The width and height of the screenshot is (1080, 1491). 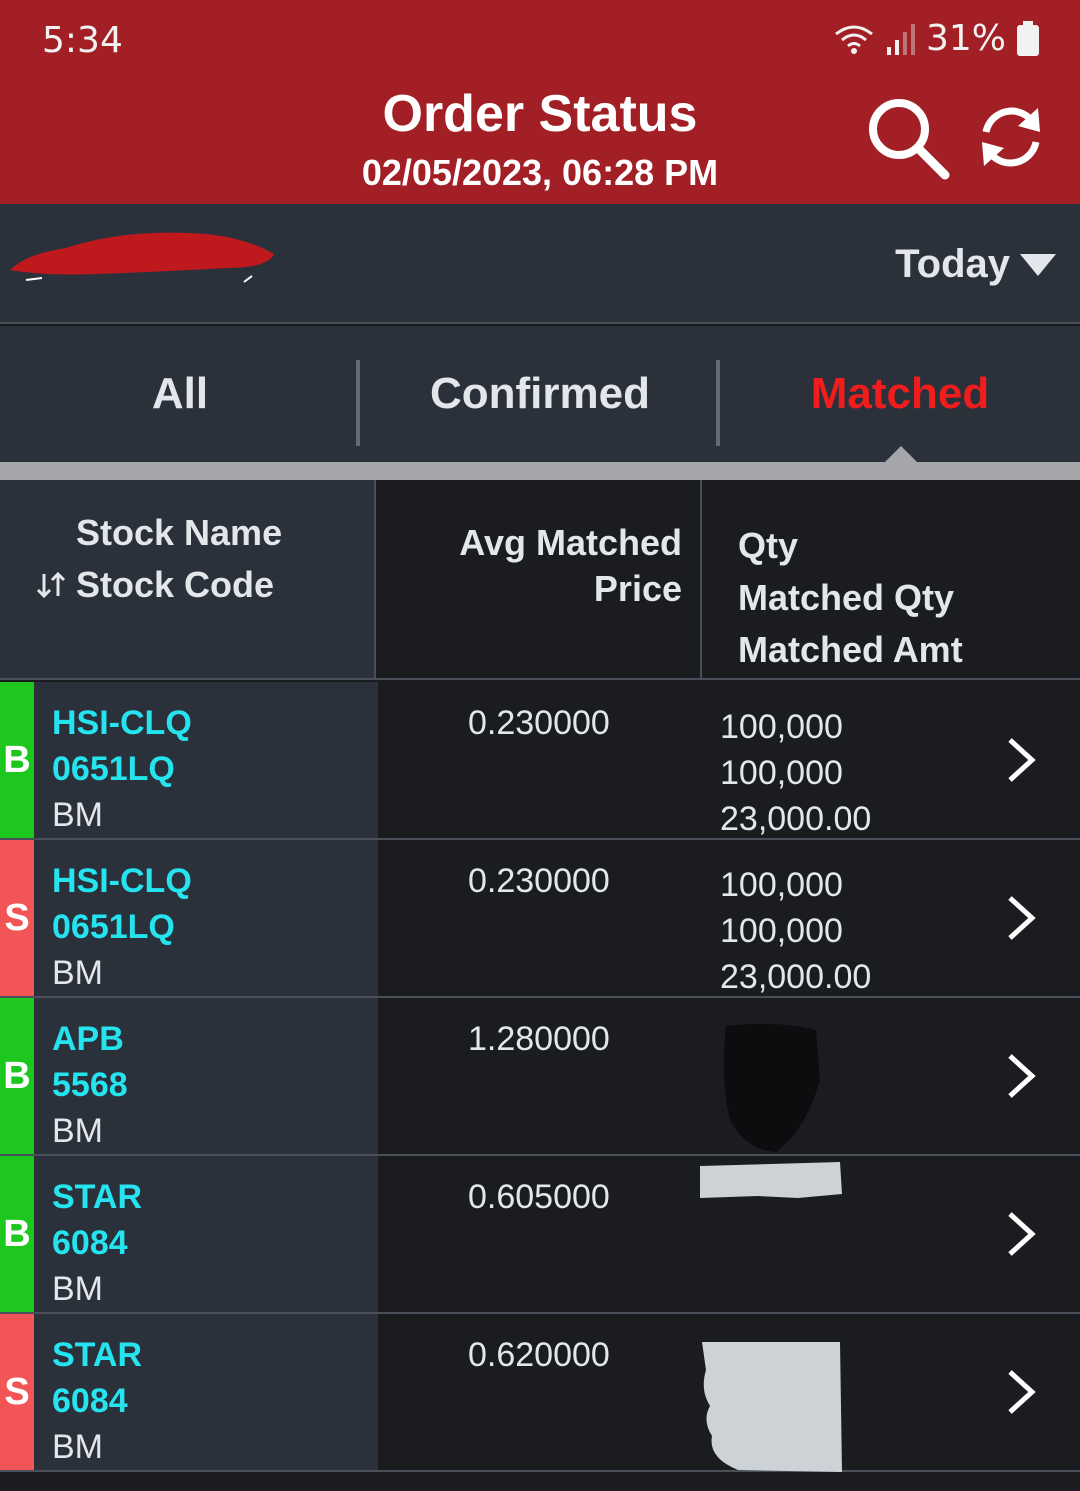 I want to click on stock-name: APB, so click(x=88, y=1039).